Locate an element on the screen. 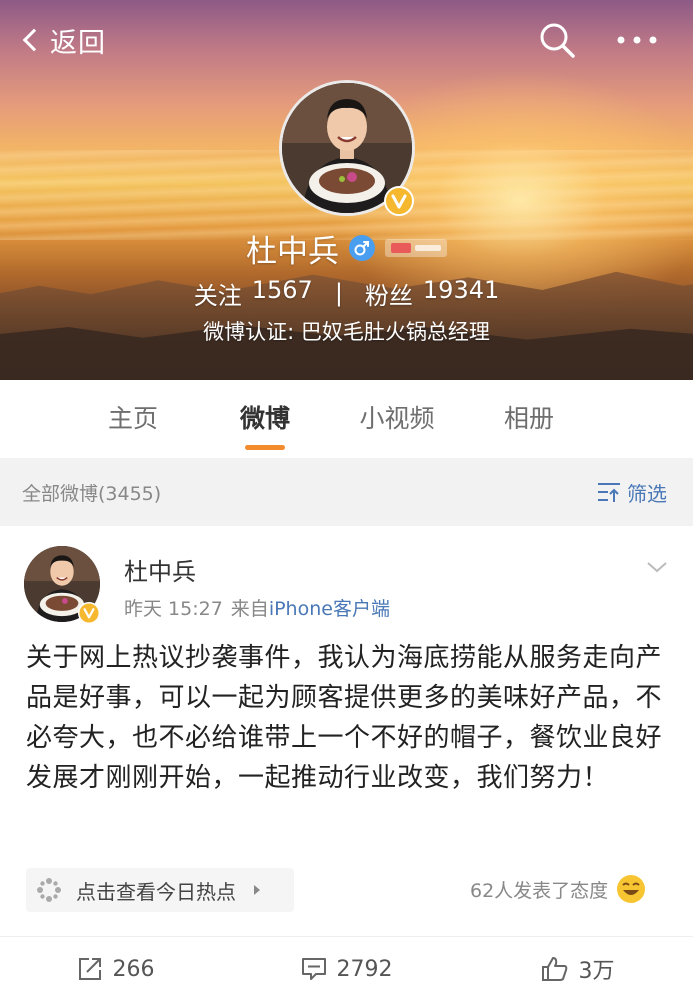 This screenshot has height=1000, width=693. tab-videos: 小视频 is located at coordinates (397, 419).